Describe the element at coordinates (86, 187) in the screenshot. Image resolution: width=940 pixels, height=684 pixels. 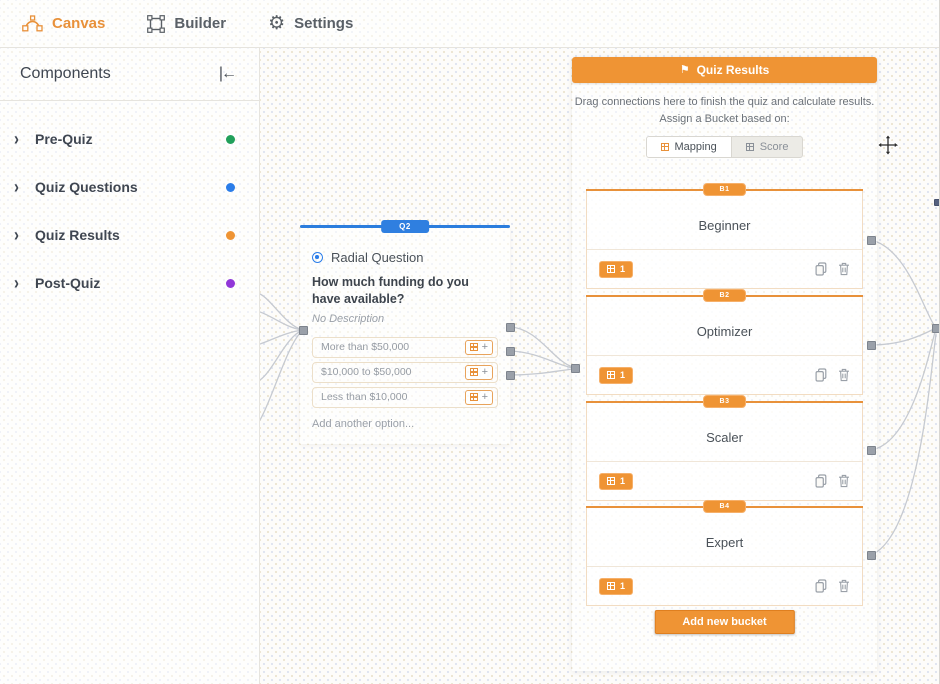
I see `sidebar-item-label: Quiz Questions` at that location.